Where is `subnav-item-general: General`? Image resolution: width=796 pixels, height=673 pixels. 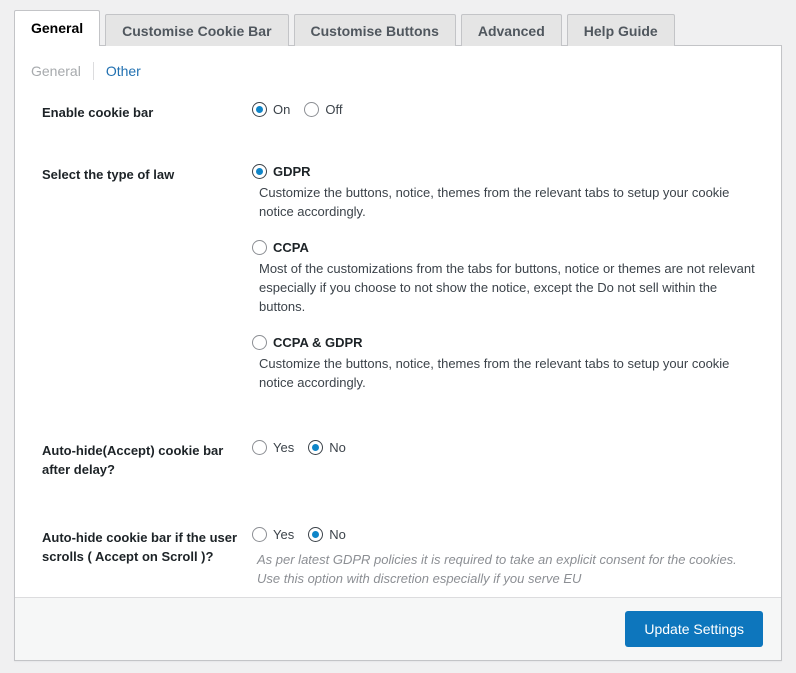
subnav-item-general: General is located at coordinates (62, 71).